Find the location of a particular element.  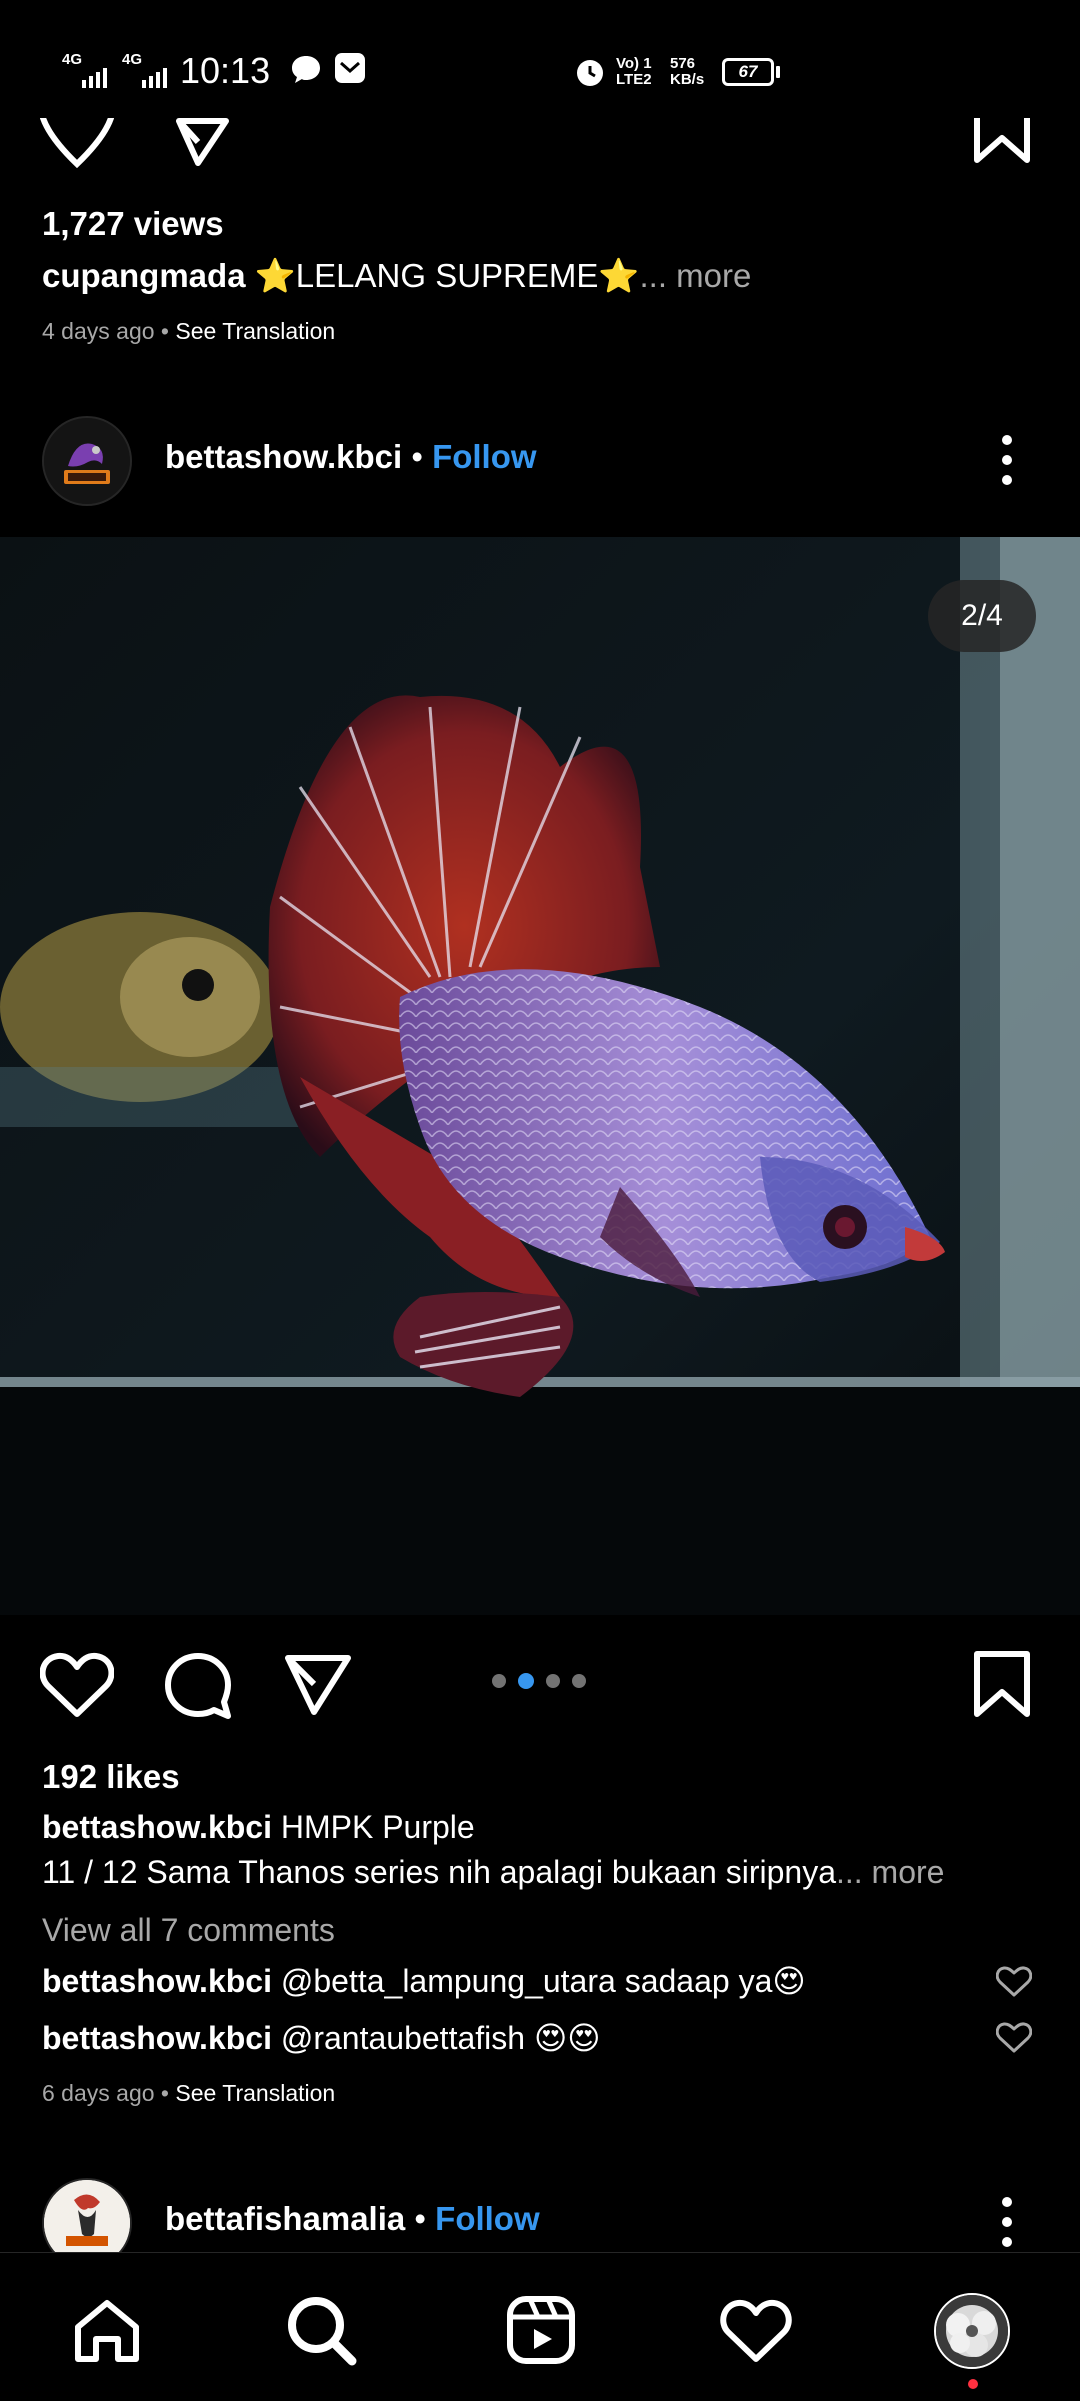

reels-icon is located at coordinates (541, 2330).